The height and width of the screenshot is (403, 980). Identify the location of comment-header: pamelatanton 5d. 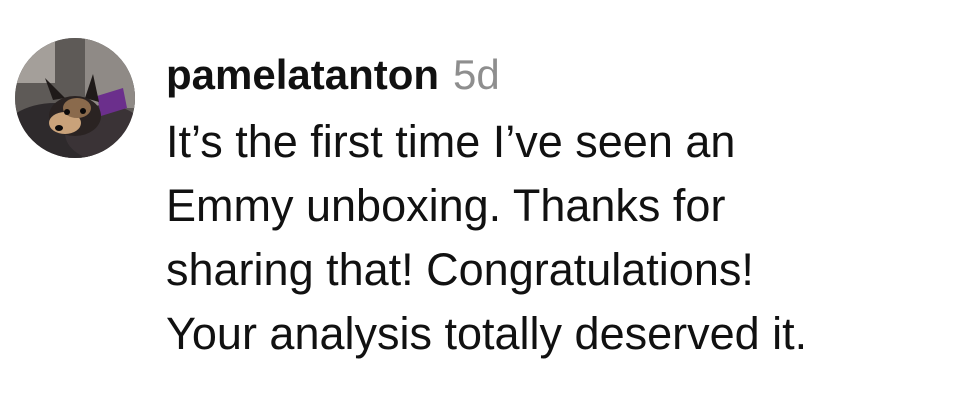
(566, 75).